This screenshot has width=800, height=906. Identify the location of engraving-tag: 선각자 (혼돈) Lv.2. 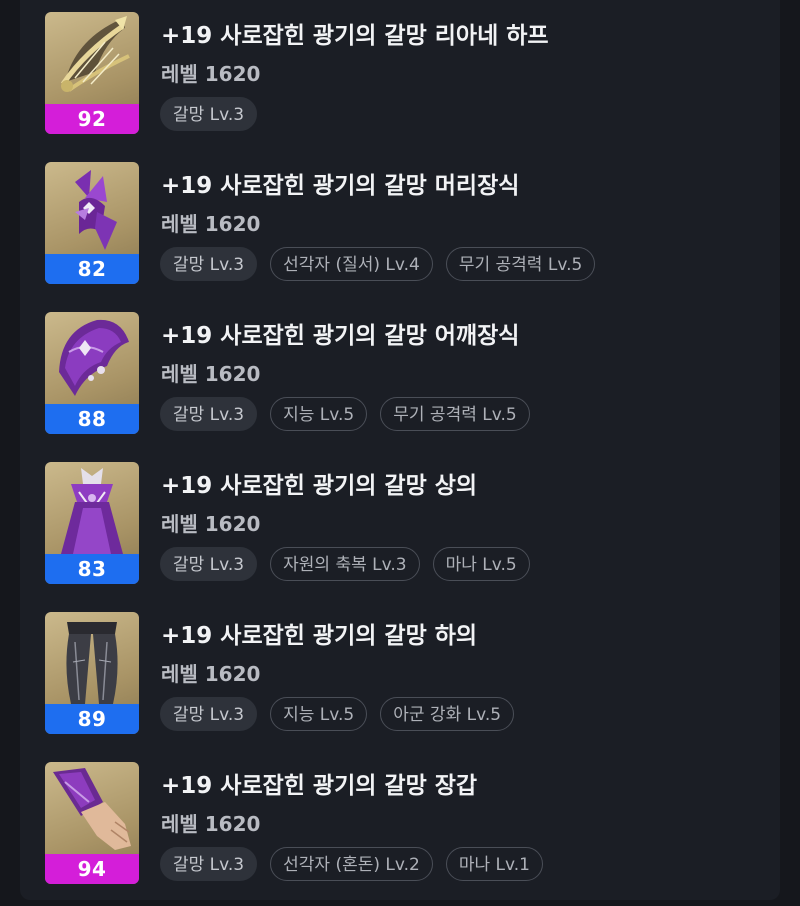
(351, 864).